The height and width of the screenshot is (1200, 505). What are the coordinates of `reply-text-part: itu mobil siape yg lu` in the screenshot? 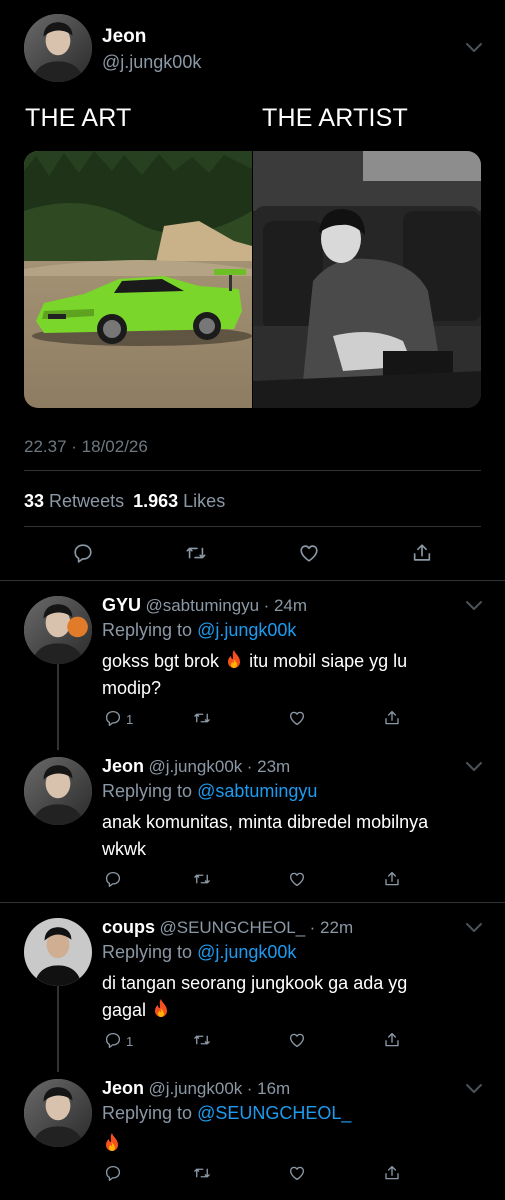 It's located at (328, 661).